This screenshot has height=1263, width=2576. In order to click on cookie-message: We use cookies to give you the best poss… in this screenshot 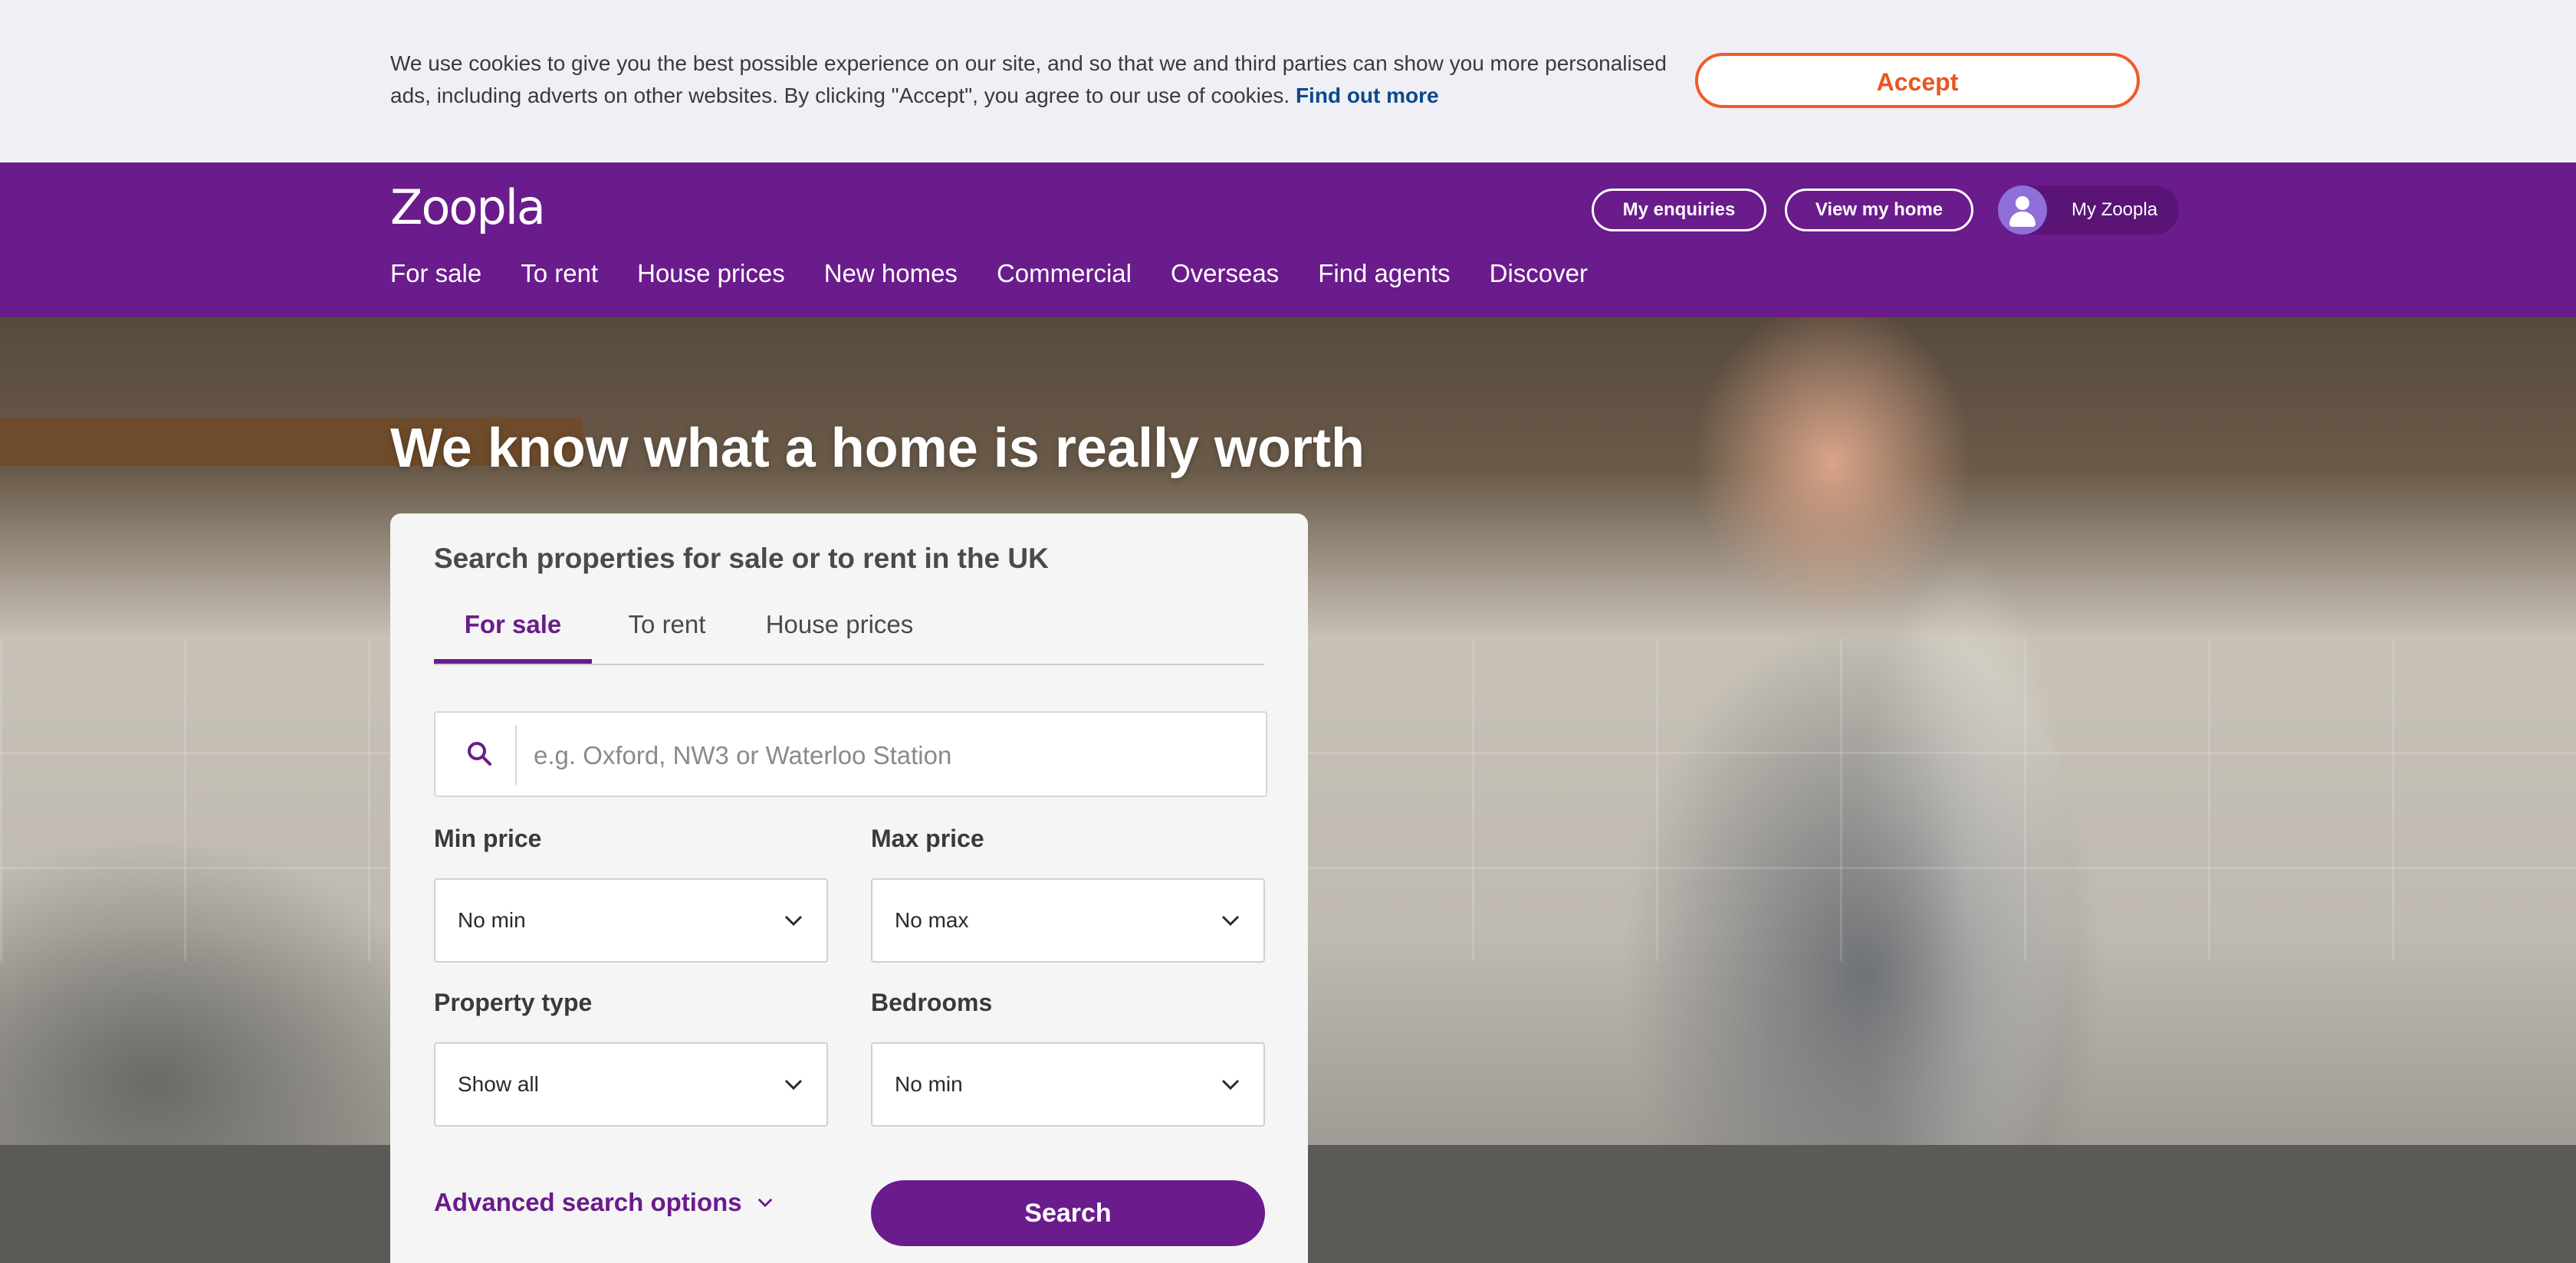, I will do `click(1042, 80)`.